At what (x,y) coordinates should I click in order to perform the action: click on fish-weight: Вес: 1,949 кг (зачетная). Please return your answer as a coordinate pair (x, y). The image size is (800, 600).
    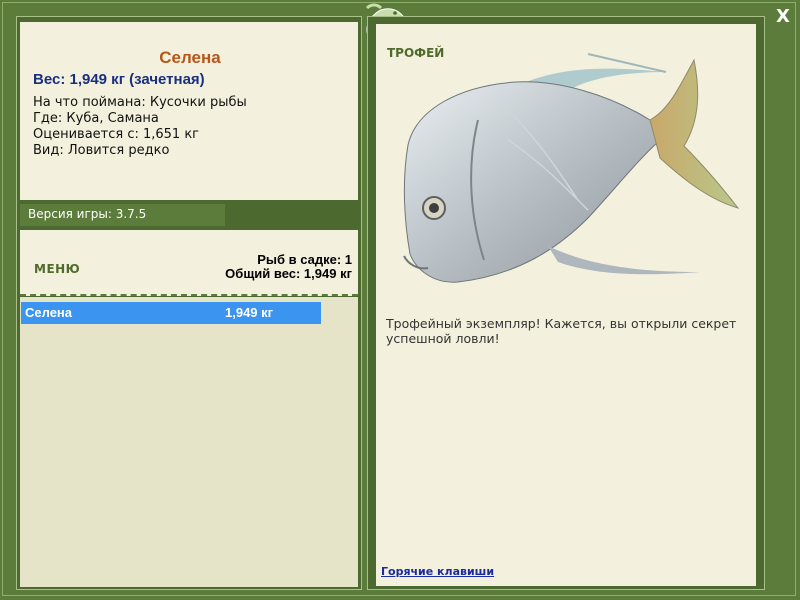
    Looking at the image, I should click on (119, 79).